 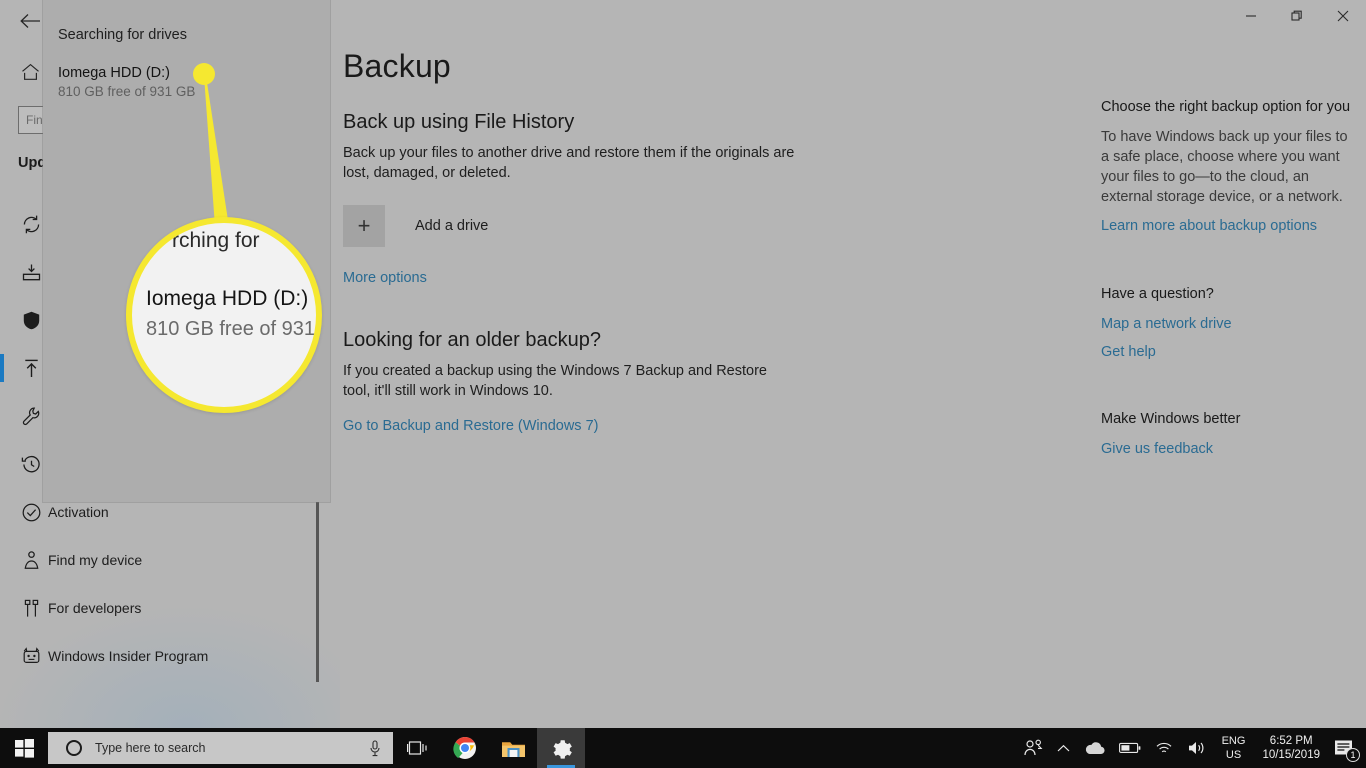 What do you see at coordinates (24, 748) in the screenshot?
I see `start-button` at bounding box center [24, 748].